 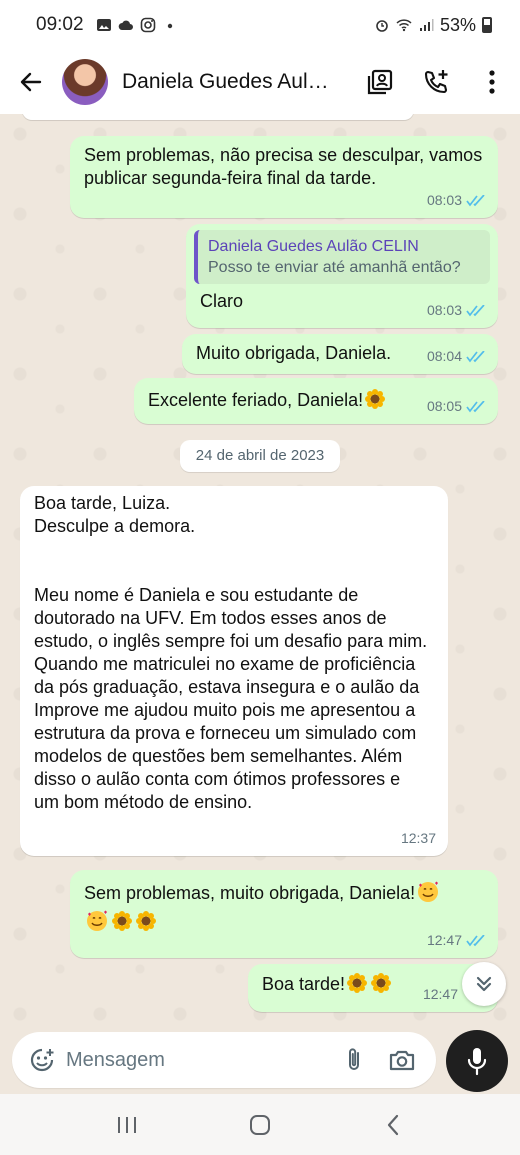 I want to click on recent-apps-icon, so click(x=126, y=1124).